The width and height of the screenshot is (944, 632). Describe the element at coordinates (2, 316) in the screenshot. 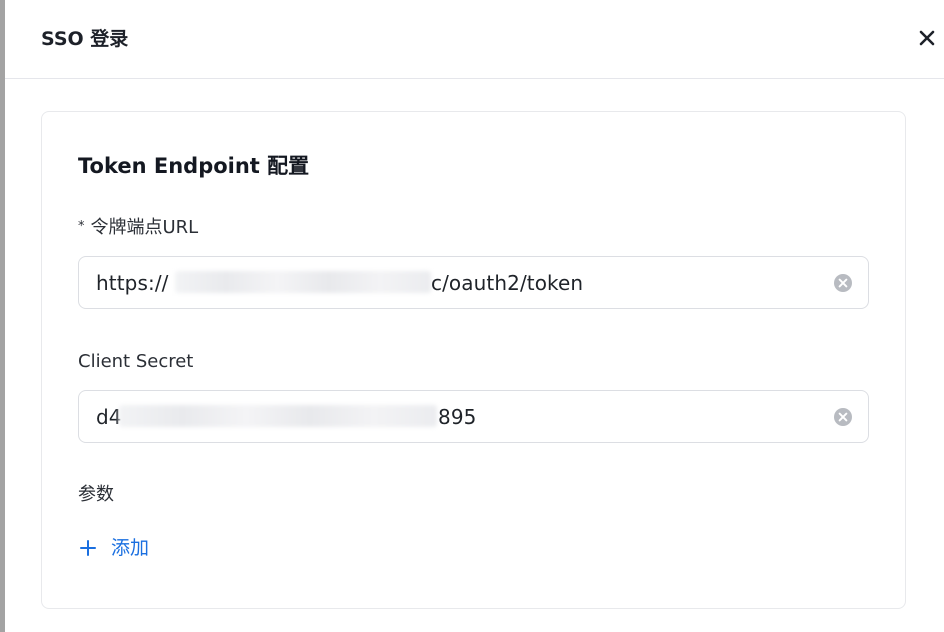

I see `backdrop-edge` at that location.